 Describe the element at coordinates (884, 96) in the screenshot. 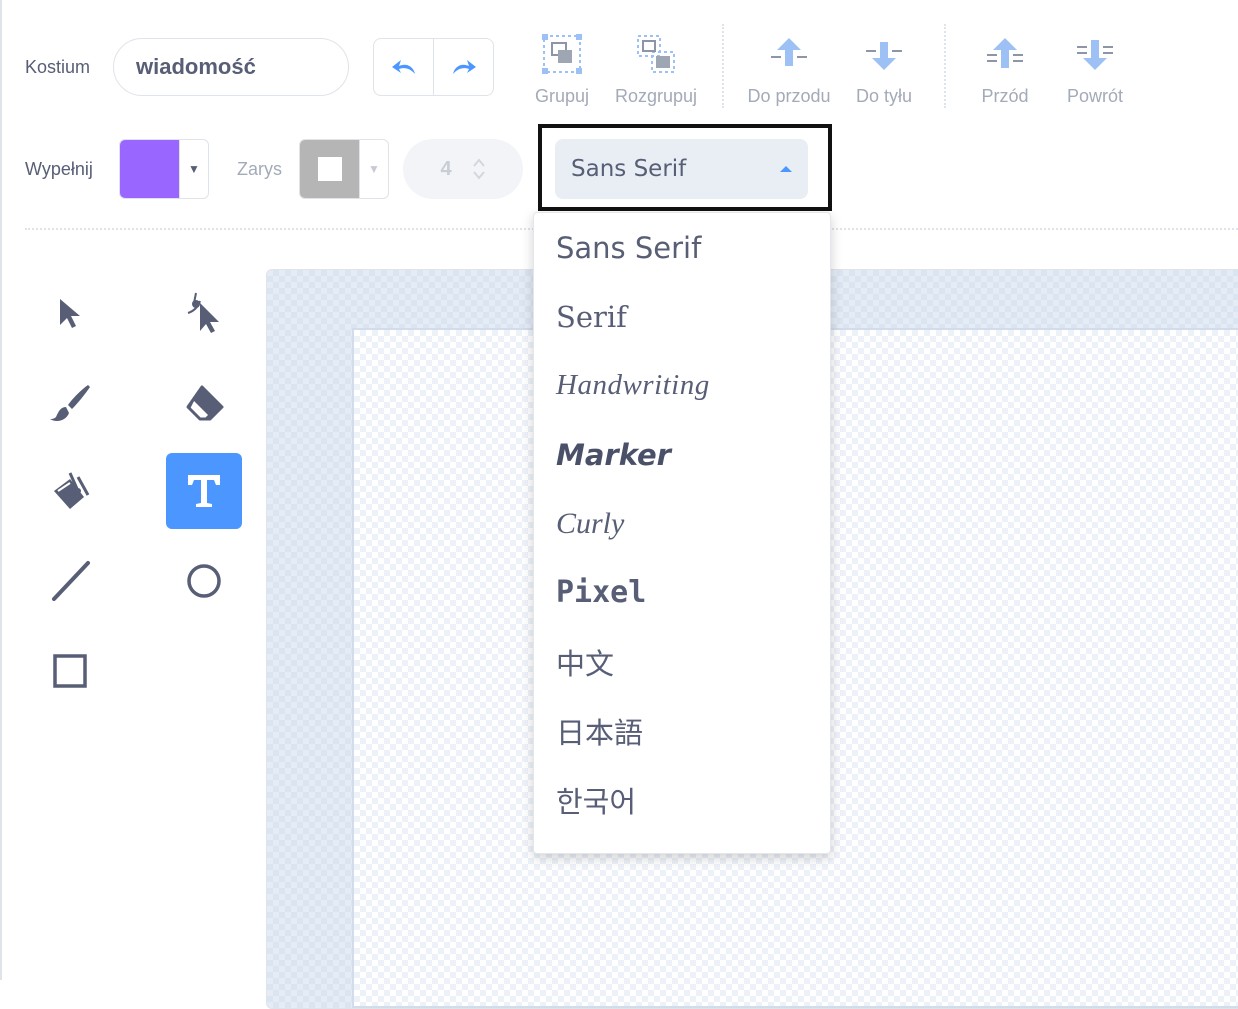

I see `backward-label: Do tyłu` at that location.